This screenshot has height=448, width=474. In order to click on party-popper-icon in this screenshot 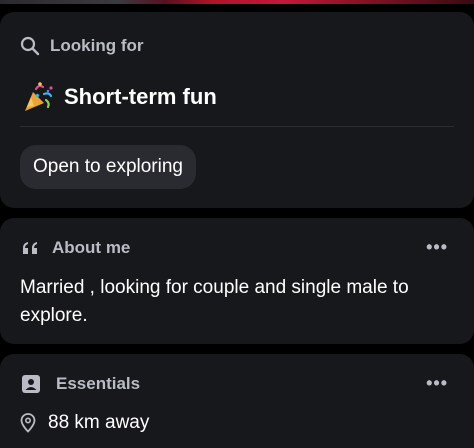, I will do `click(39, 97)`.